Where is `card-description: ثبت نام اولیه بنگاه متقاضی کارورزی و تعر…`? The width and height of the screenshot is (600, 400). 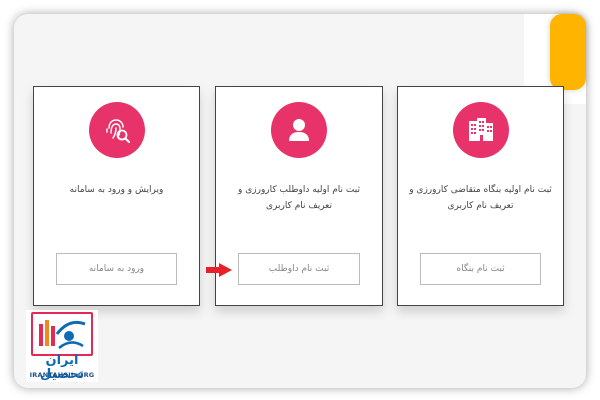
card-description: ثبت نام اولیه بنگاه متقاضی کارورزی و تعر… is located at coordinates (480, 198).